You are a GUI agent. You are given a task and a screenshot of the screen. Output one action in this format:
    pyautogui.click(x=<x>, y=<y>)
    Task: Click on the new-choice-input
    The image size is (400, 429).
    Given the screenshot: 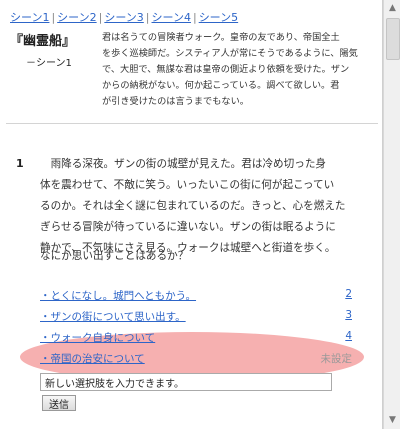 What is the action you would take?
    pyautogui.click(x=186, y=382)
    